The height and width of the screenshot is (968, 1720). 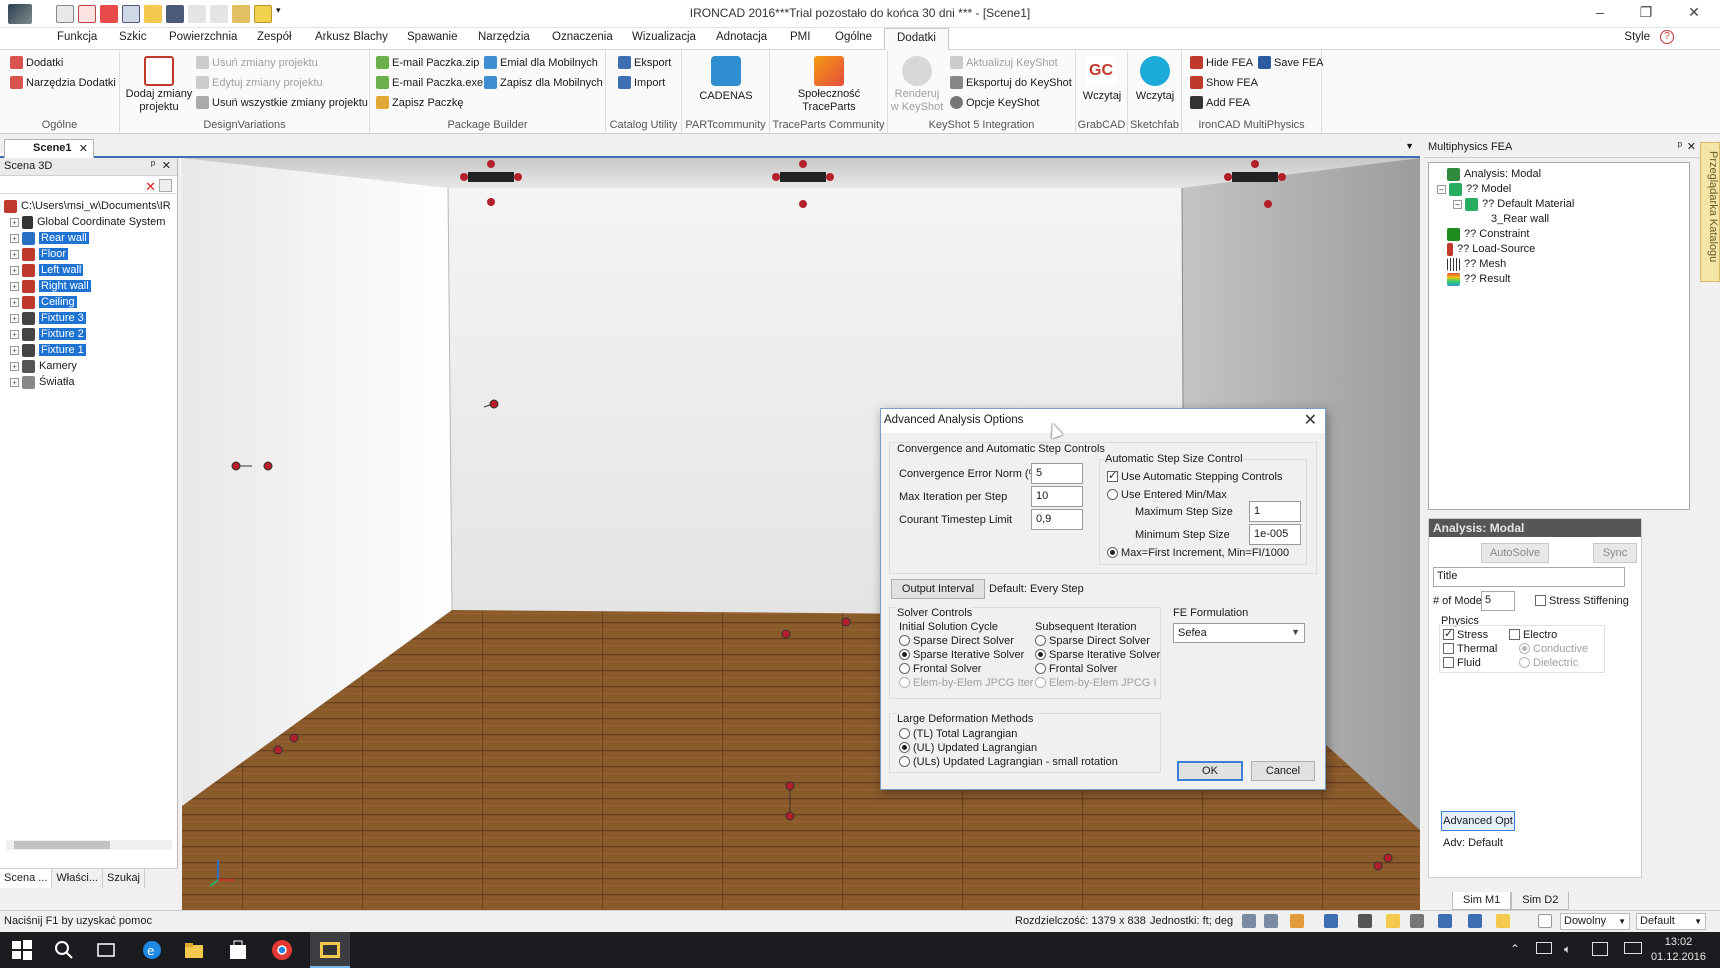 What do you see at coordinates (47, 270) in the screenshot?
I see `tree-item: + Left wall` at bounding box center [47, 270].